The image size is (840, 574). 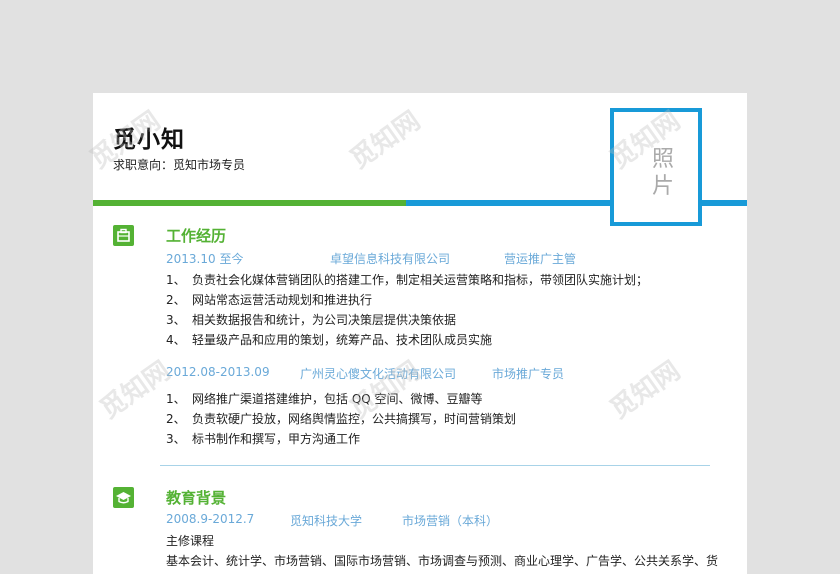 I want to click on edu-major: 市场营销（本科）, so click(x=450, y=521).